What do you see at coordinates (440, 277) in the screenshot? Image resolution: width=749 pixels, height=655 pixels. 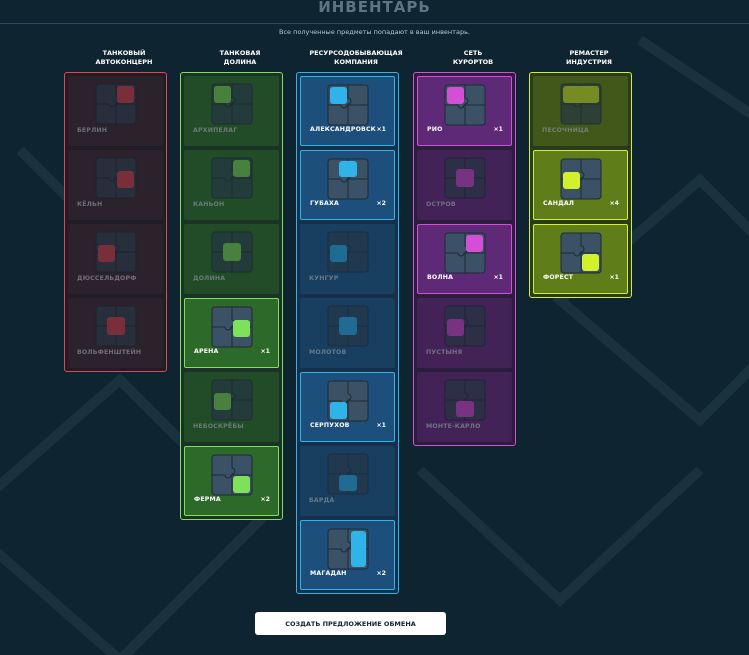 I see `item-name: ВОЛНА` at bounding box center [440, 277].